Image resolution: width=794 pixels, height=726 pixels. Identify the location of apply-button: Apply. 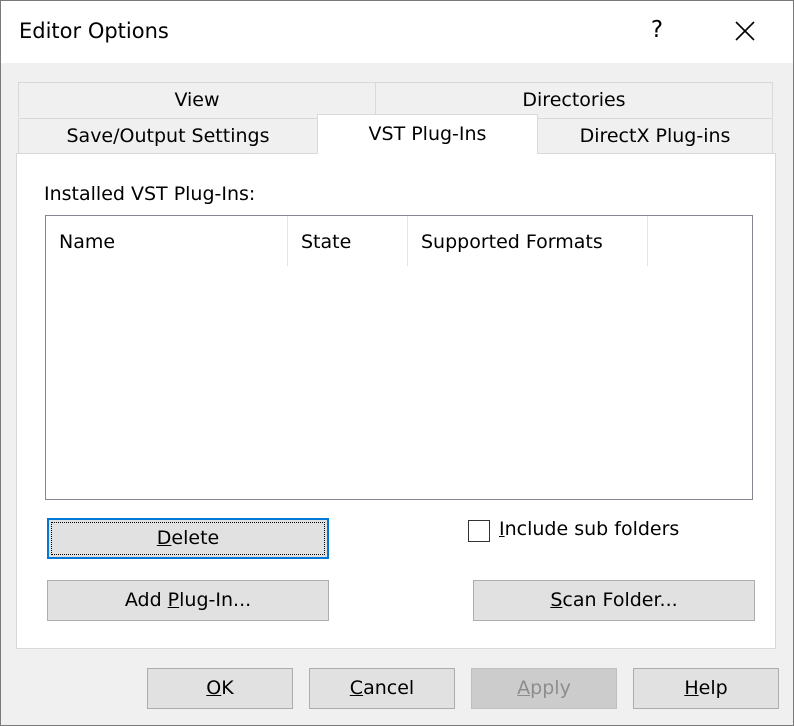
(544, 688).